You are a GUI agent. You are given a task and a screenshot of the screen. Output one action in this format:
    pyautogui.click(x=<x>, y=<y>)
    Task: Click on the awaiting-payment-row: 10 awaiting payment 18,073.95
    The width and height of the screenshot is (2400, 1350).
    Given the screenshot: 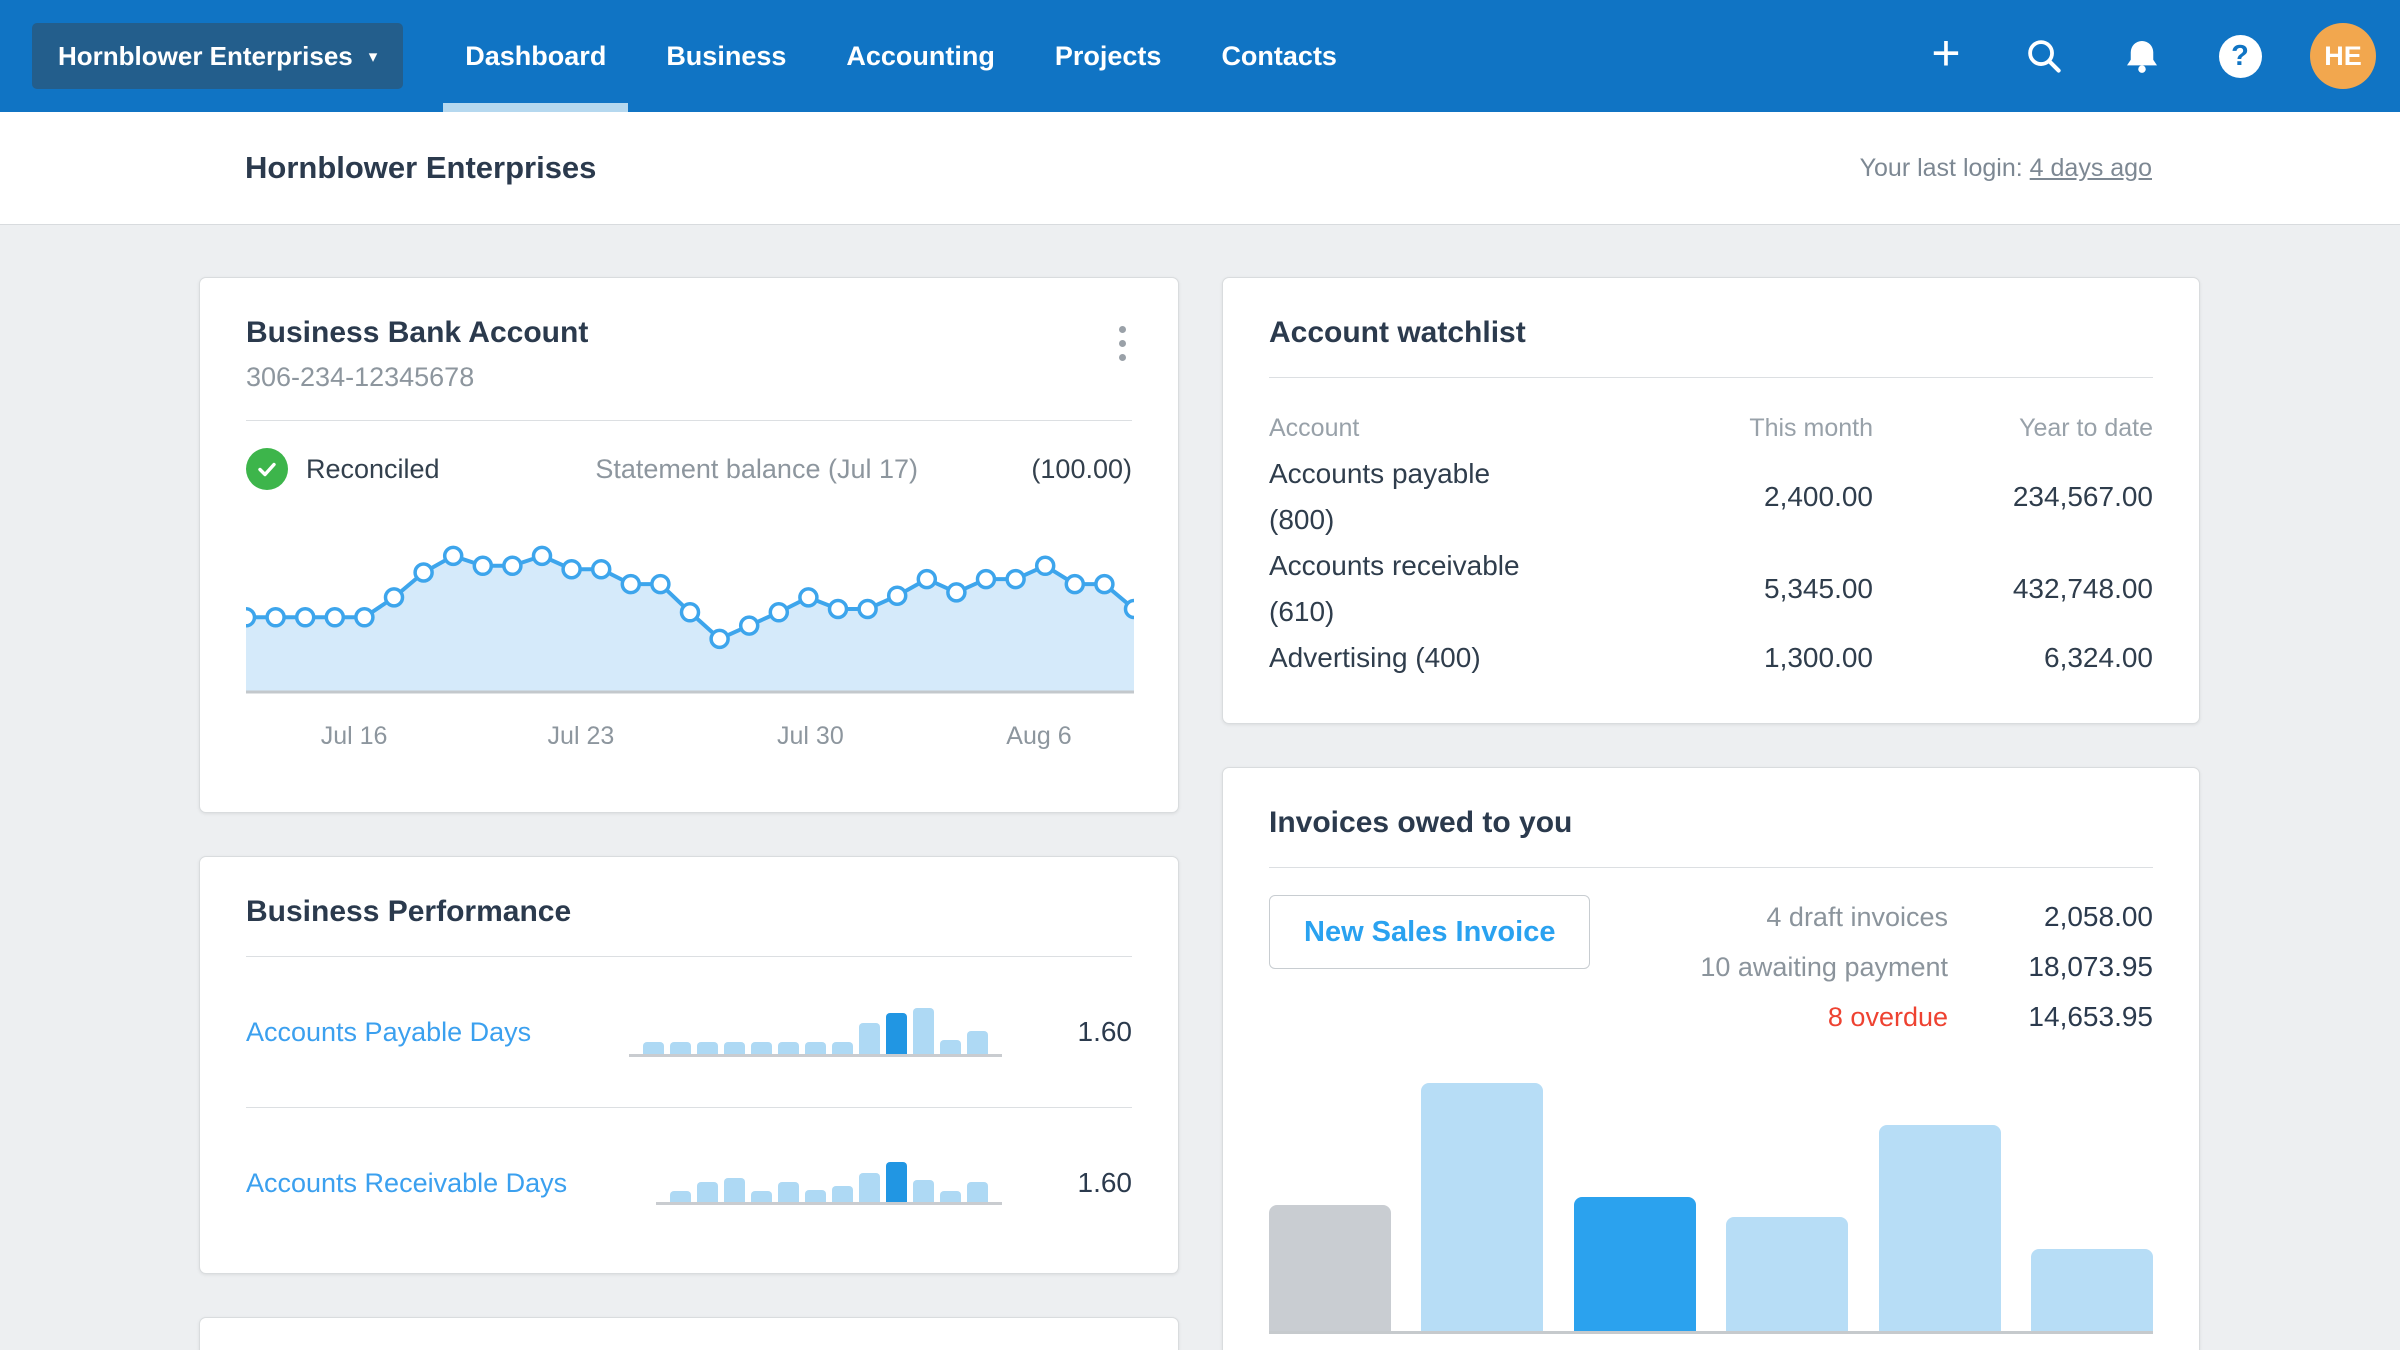 What is the action you would take?
    pyautogui.click(x=1926, y=967)
    